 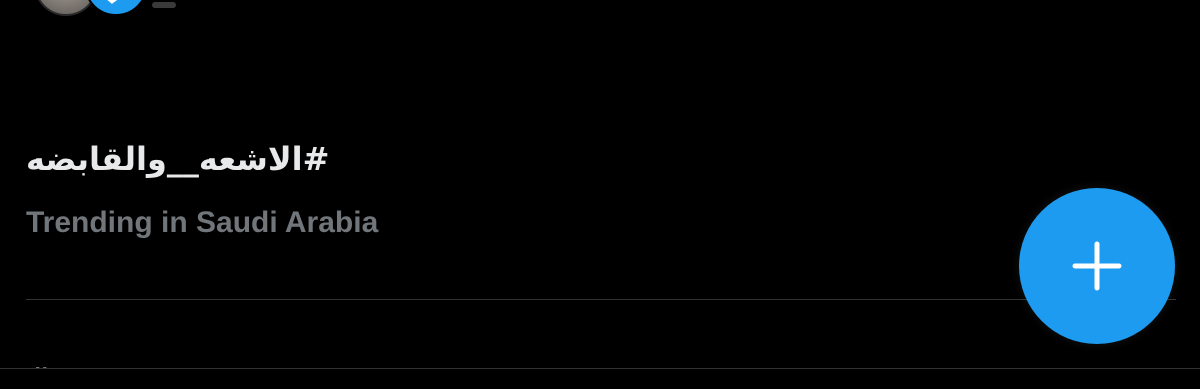 What do you see at coordinates (600, 378) in the screenshot?
I see `bottom-navigation-bar` at bounding box center [600, 378].